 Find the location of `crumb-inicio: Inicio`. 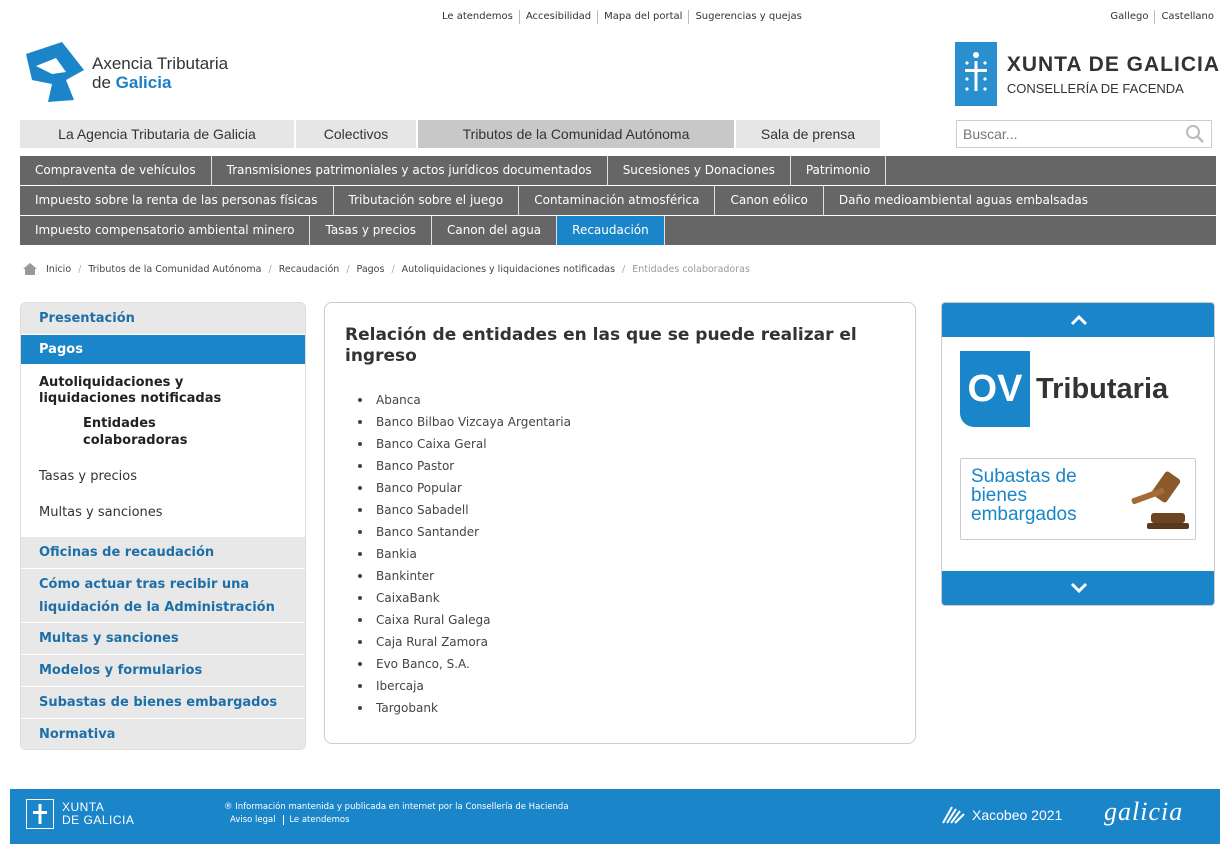

crumb-inicio: Inicio is located at coordinates (58, 269).